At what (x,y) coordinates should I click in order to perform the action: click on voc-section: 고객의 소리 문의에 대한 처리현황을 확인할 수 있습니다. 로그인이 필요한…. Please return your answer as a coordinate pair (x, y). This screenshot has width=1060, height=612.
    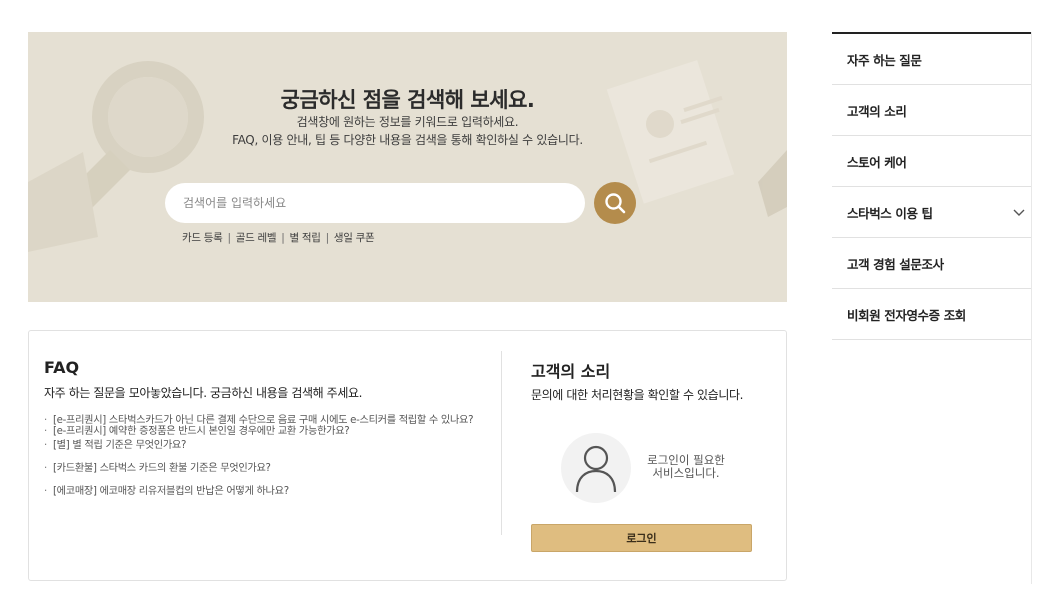
    Looking at the image, I should click on (646, 455).